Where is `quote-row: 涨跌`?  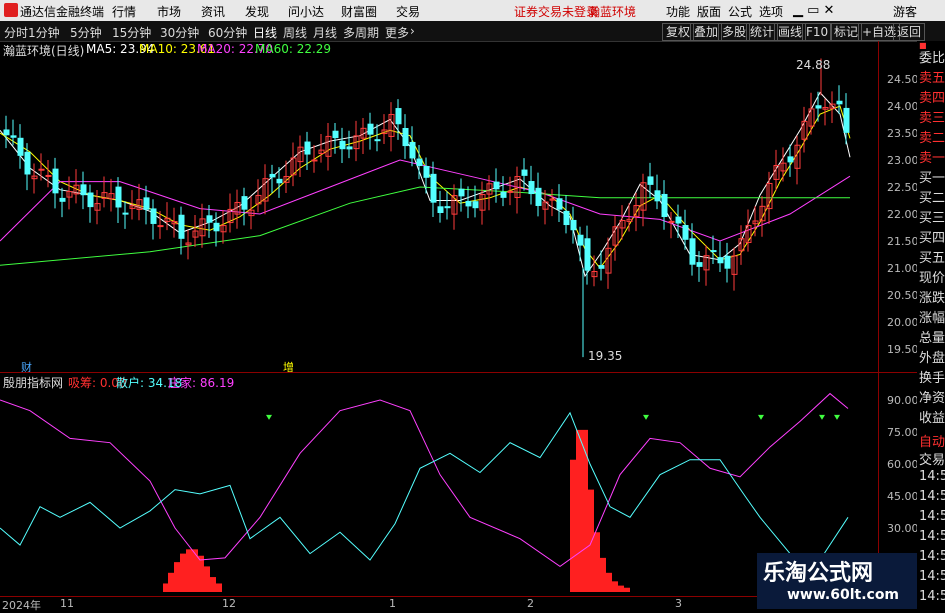 quote-row: 涨跌 is located at coordinates (932, 296).